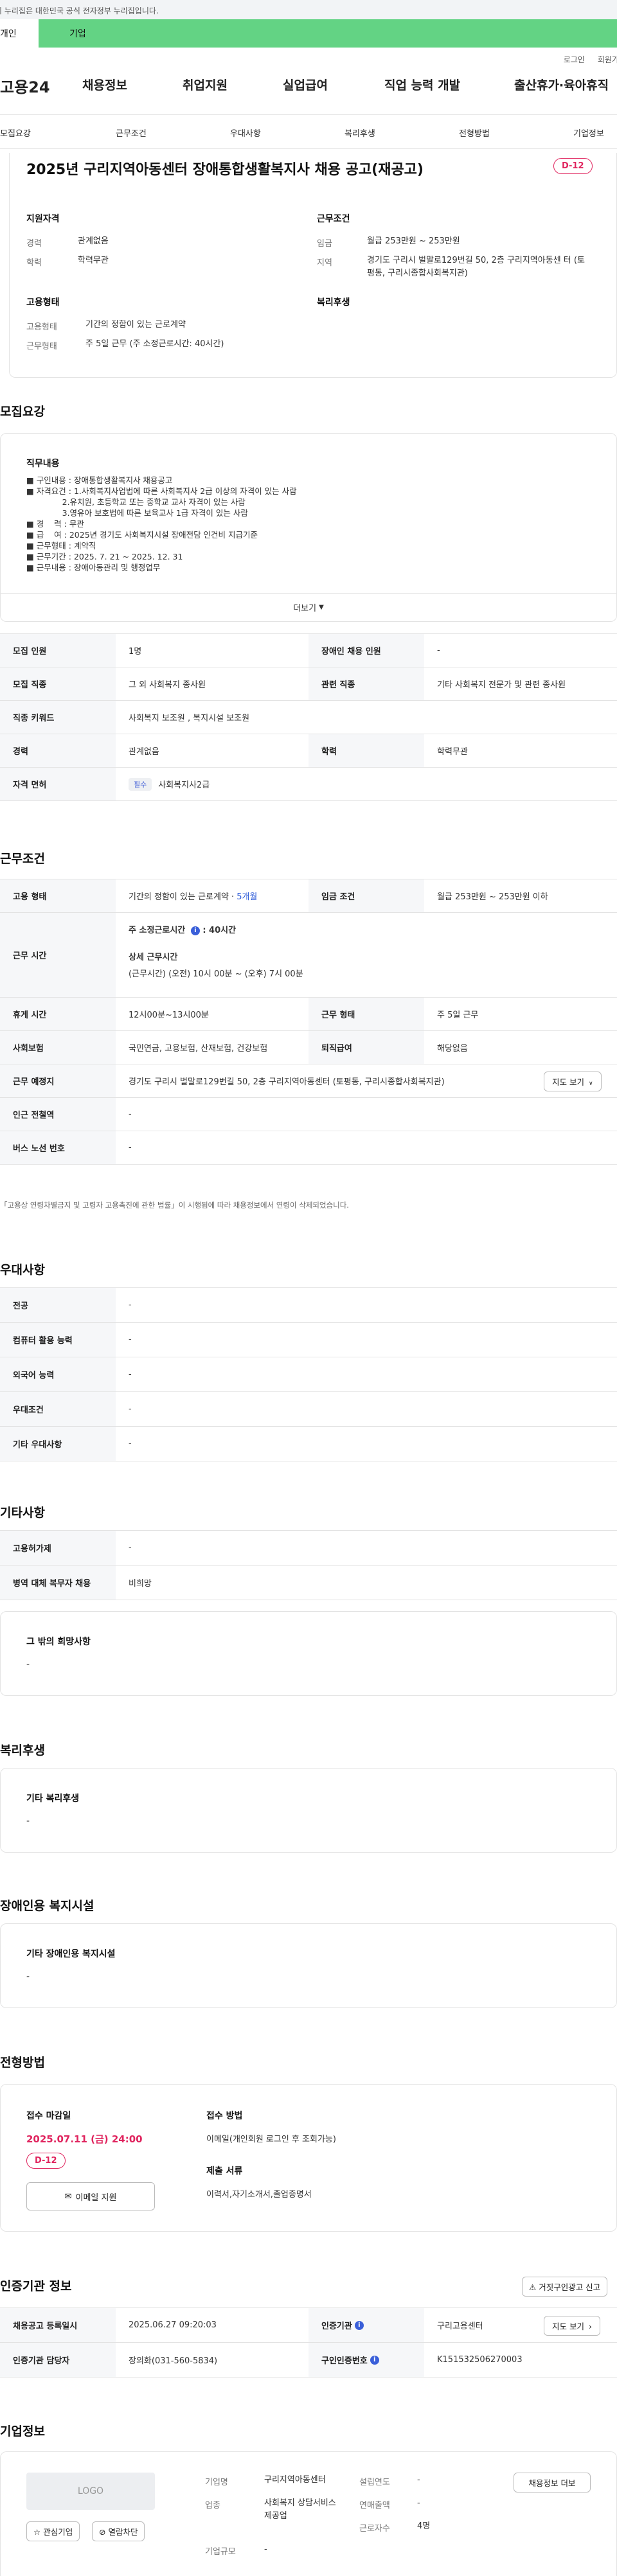  Describe the element at coordinates (189, 718) in the screenshot. I see `keyword-value: 사회복지 보조원 , 복지시설 보조원` at that location.